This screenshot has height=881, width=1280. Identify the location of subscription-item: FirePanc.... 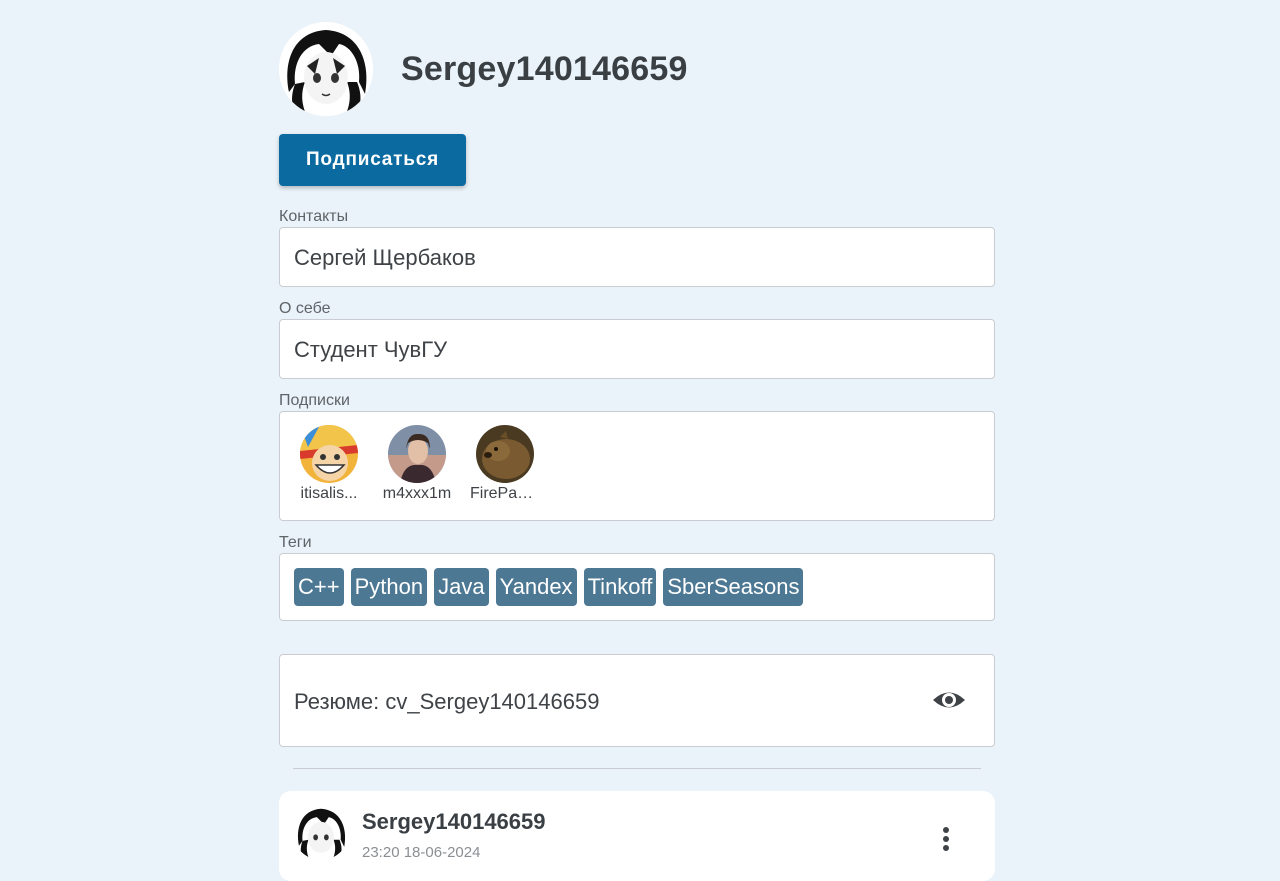
(505, 464).